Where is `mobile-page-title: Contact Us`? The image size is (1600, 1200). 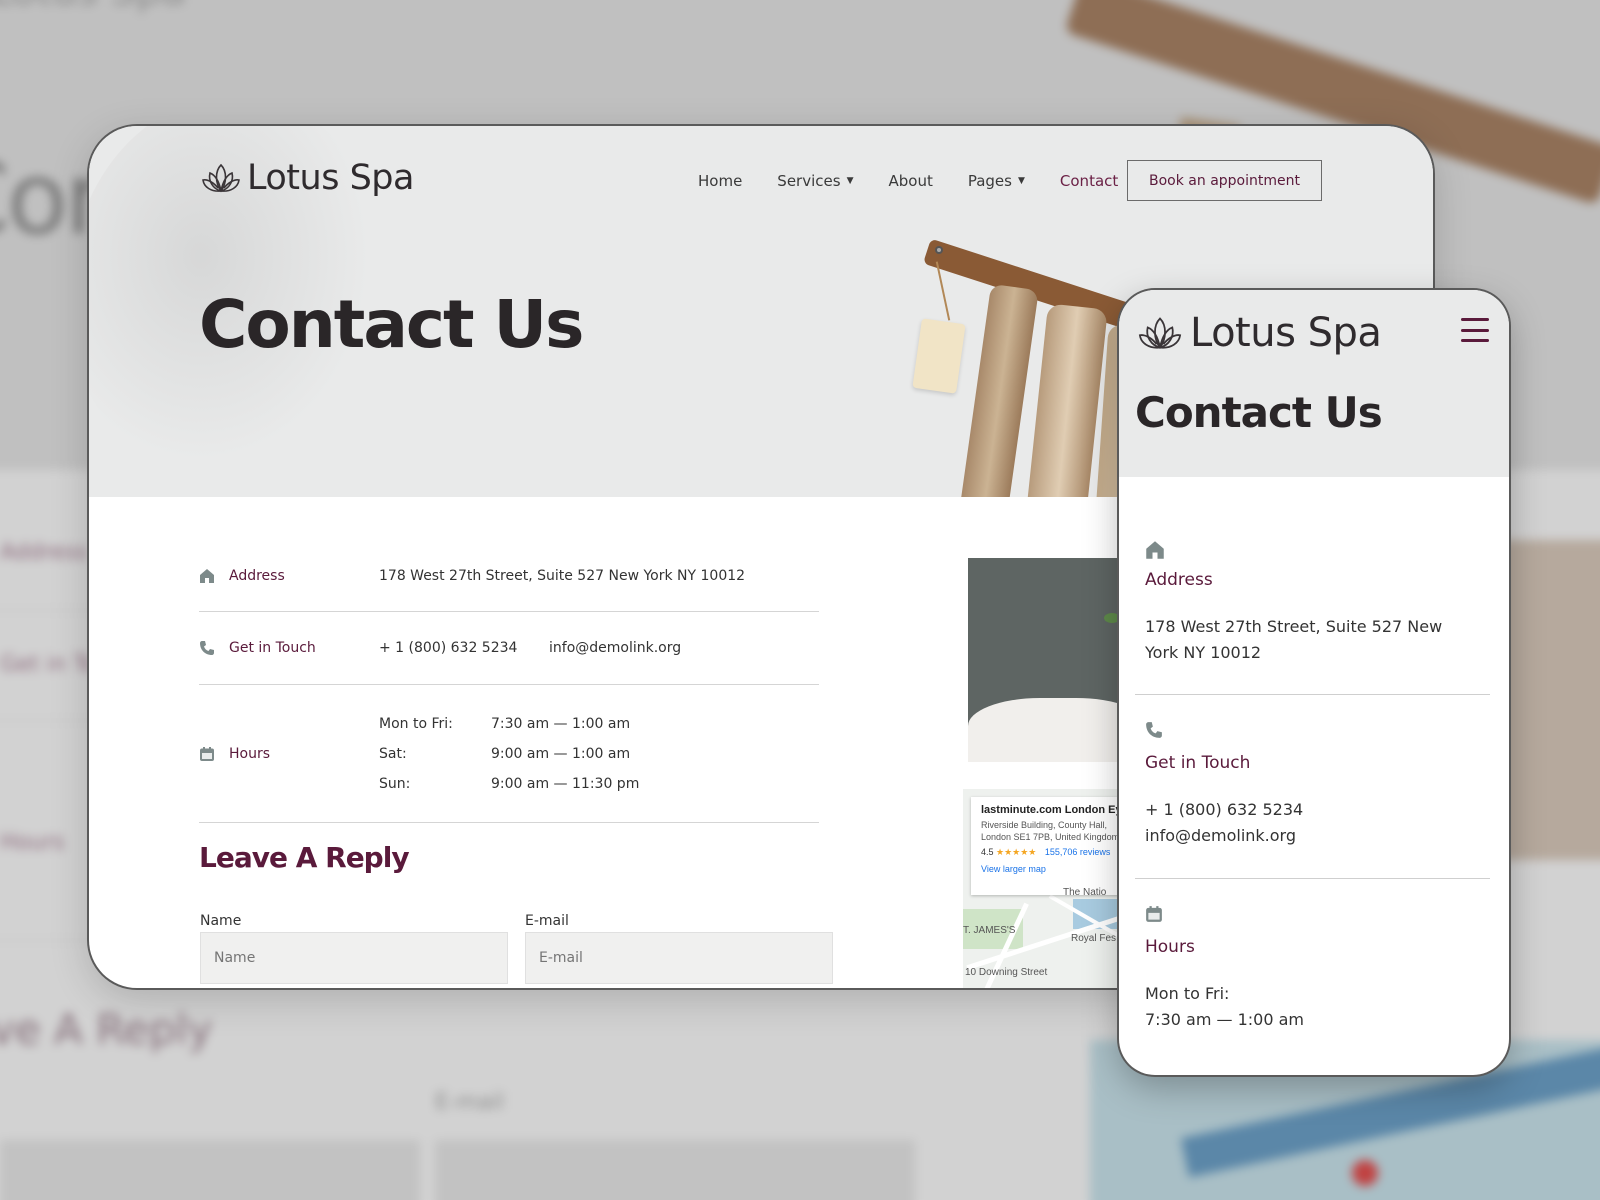 mobile-page-title: Contact Us is located at coordinates (1259, 412).